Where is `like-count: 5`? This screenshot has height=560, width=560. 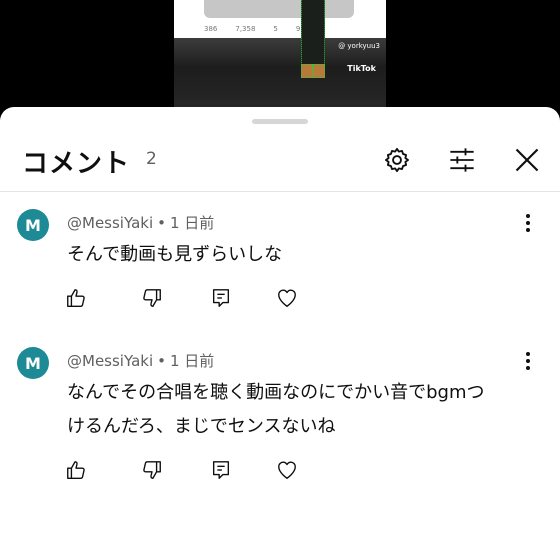
like-count: 5 is located at coordinates (275, 29).